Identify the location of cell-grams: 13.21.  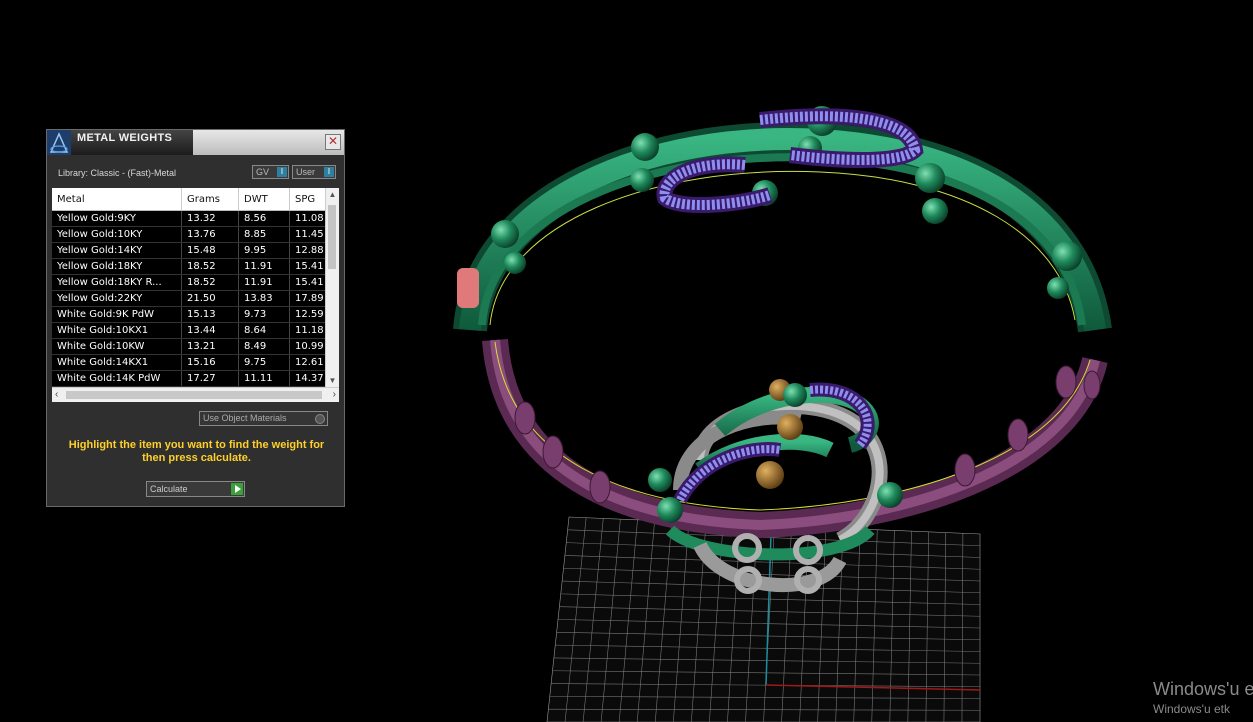
(210, 346).